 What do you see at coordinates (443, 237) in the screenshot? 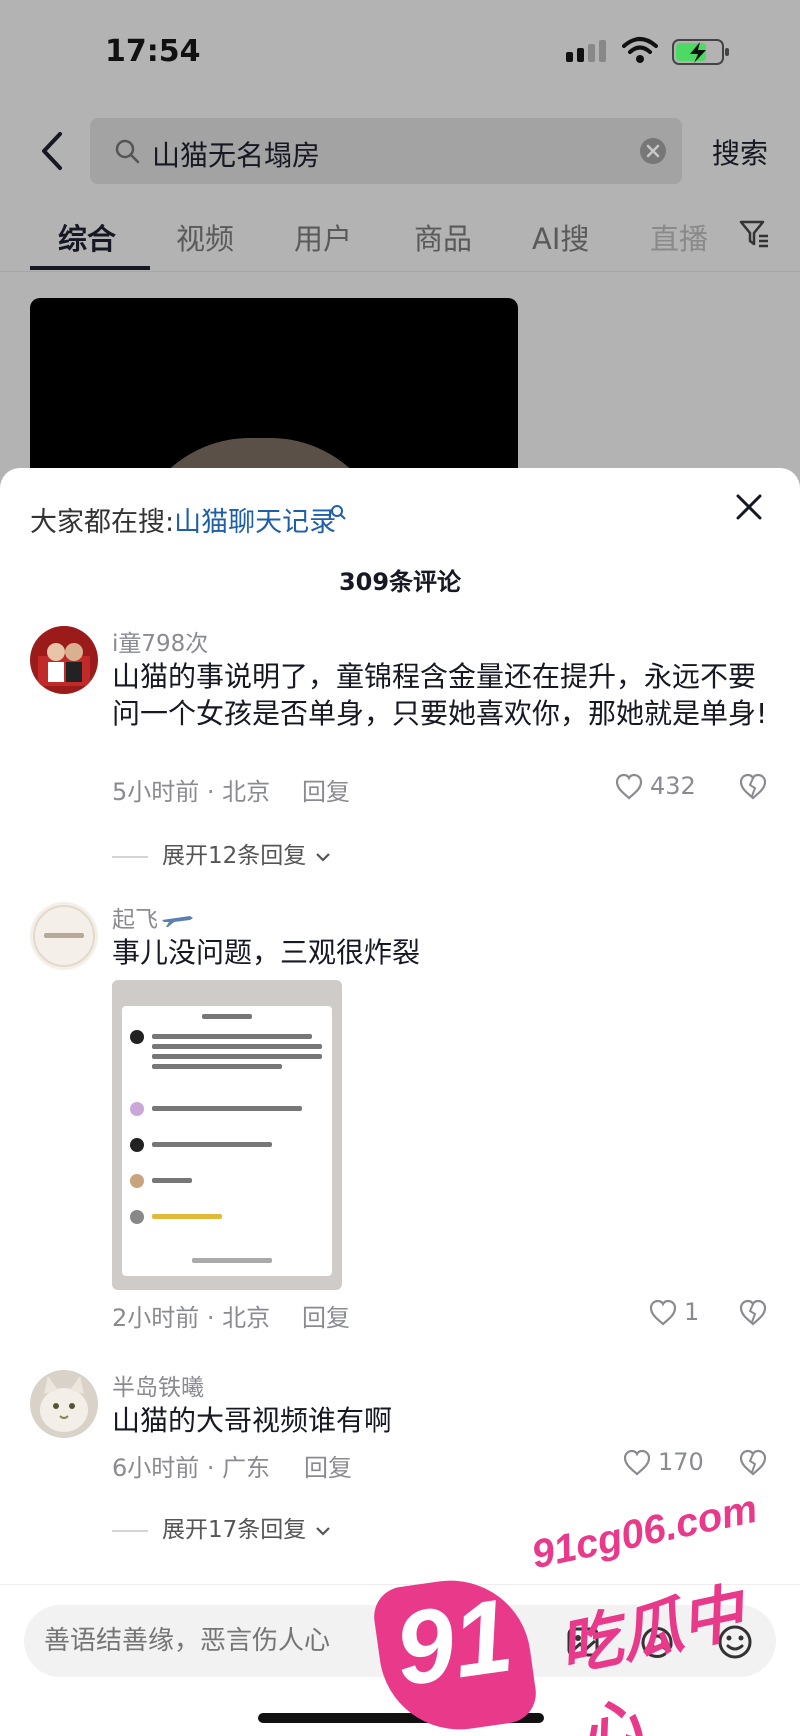
I see `tab-products: 商品` at bounding box center [443, 237].